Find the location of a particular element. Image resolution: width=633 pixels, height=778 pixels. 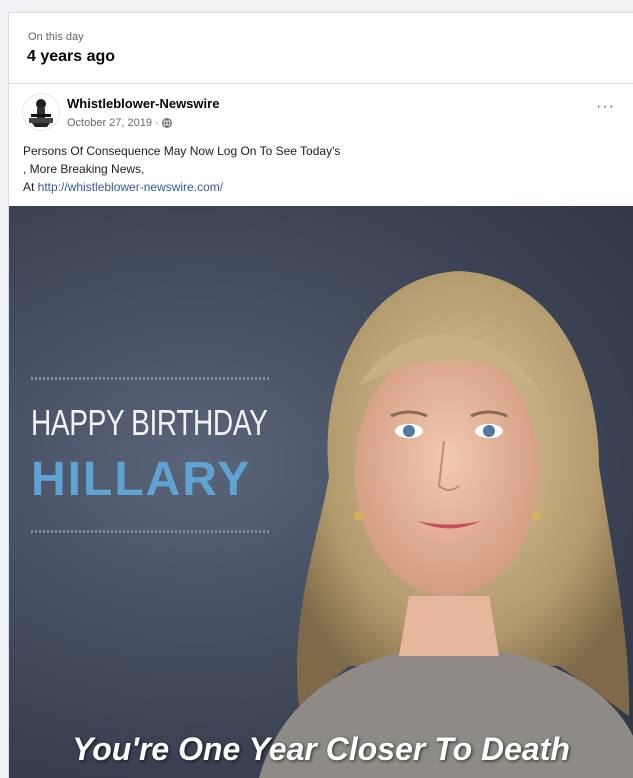

memory-title: 4 years ago is located at coordinates (71, 56).